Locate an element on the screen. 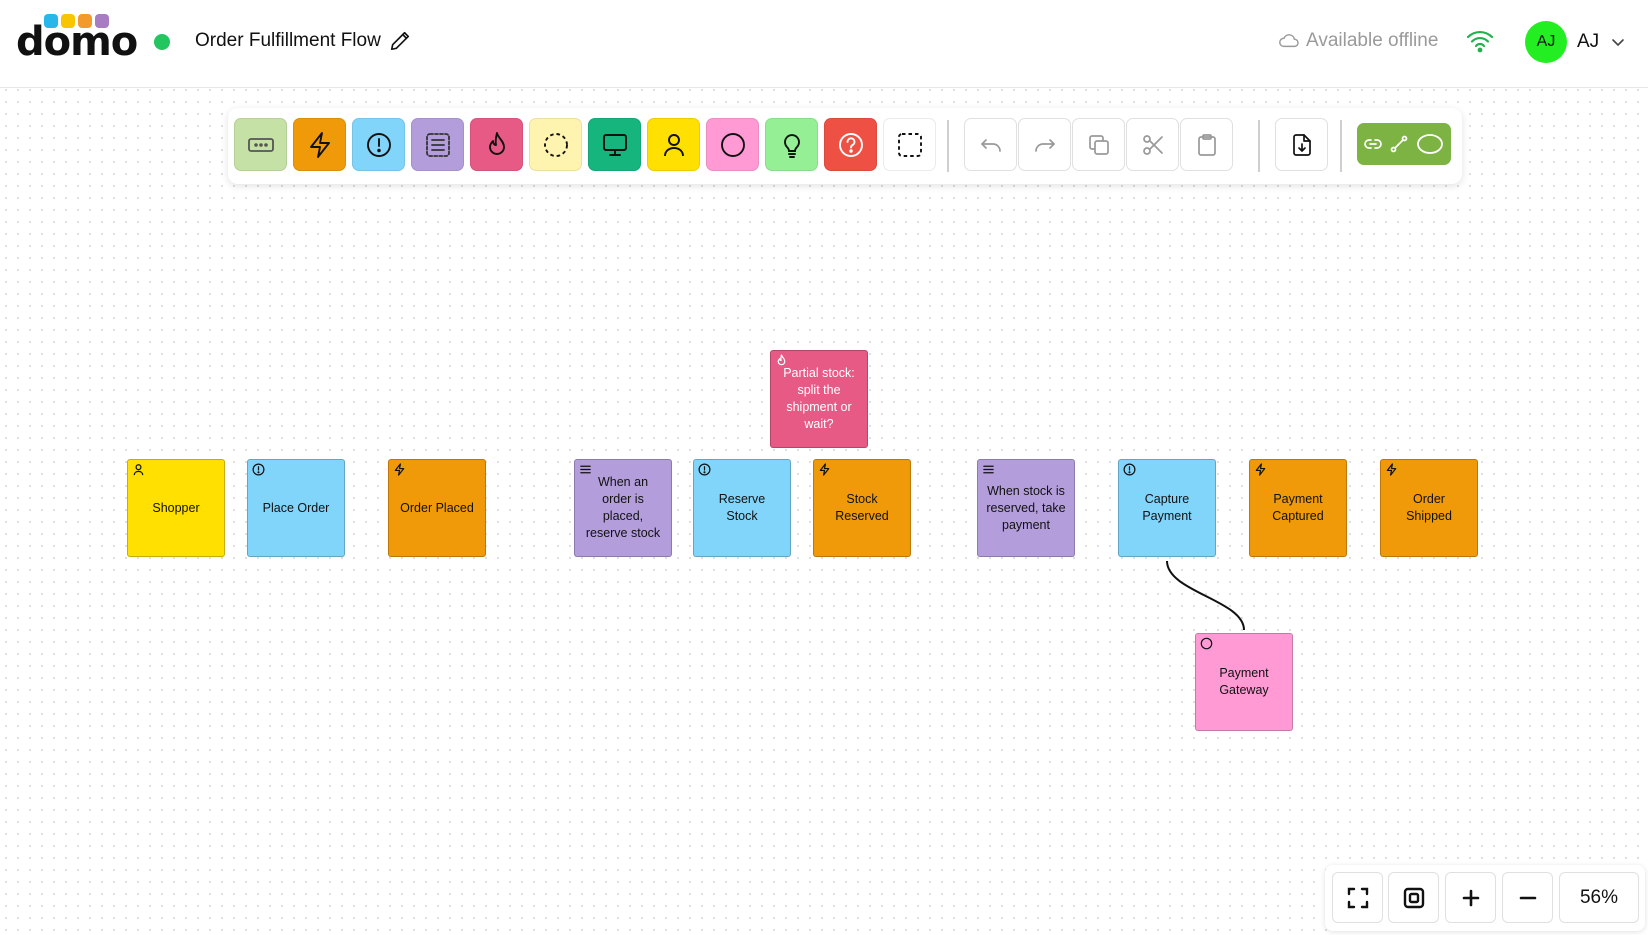 Image resolution: width=1648 pixels, height=935 pixels. boundary-tool is located at coordinates (555, 144).